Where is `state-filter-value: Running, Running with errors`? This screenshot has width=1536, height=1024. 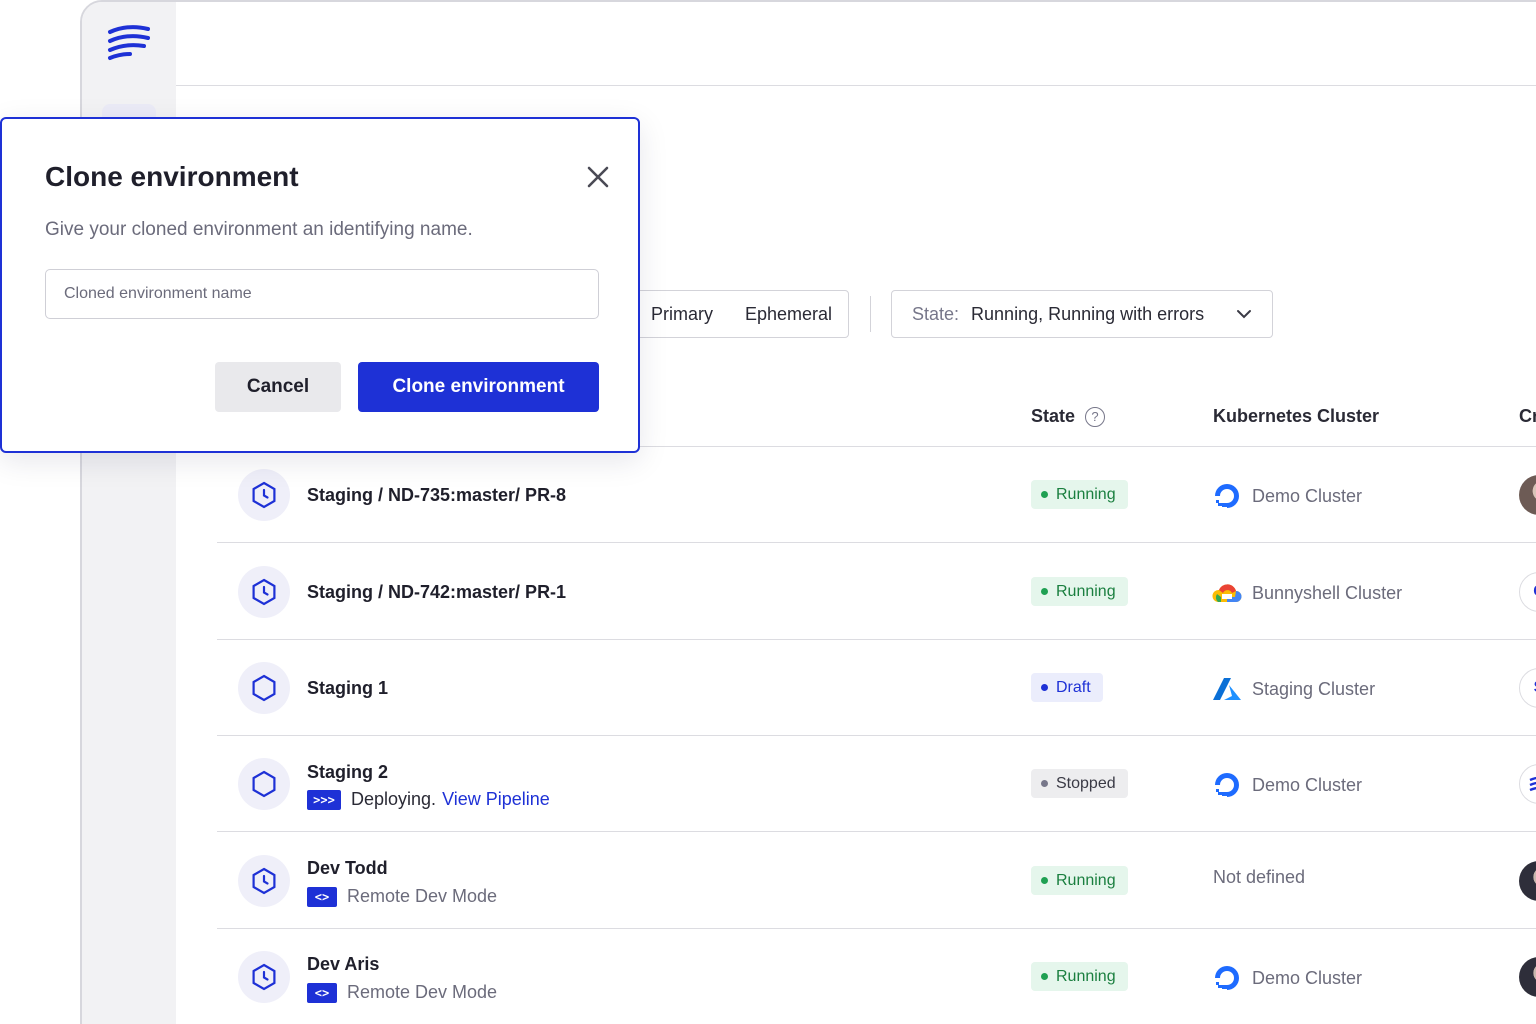
state-filter-value: Running, Running with errors is located at coordinates (1088, 313).